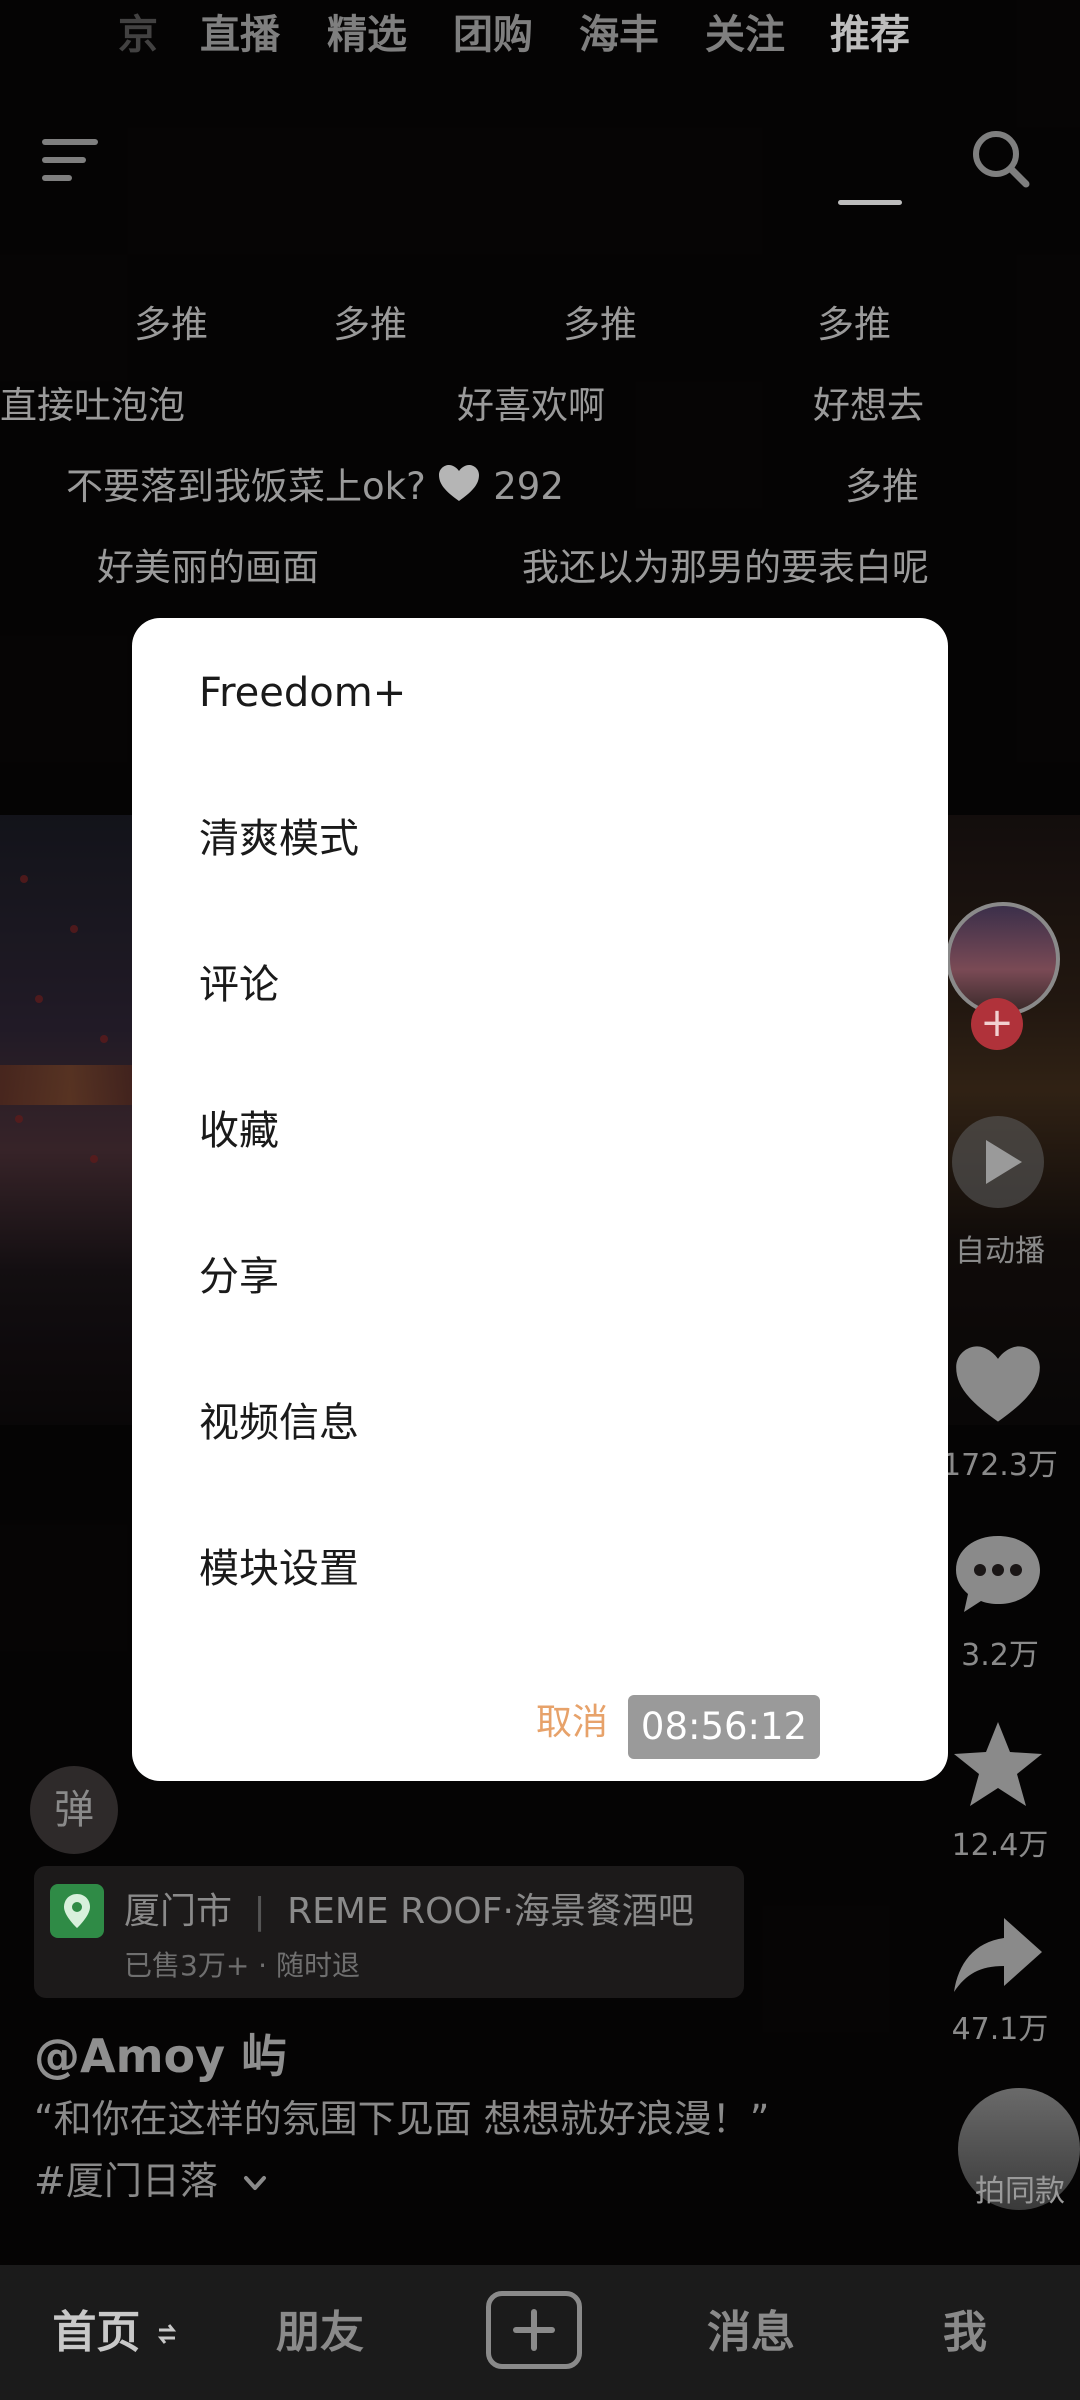 This screenshot has width=1080, height=2400. Describe the element at coordinates (178, 1911) in the screenshot. I see `location-city: 厦门市` at that location.